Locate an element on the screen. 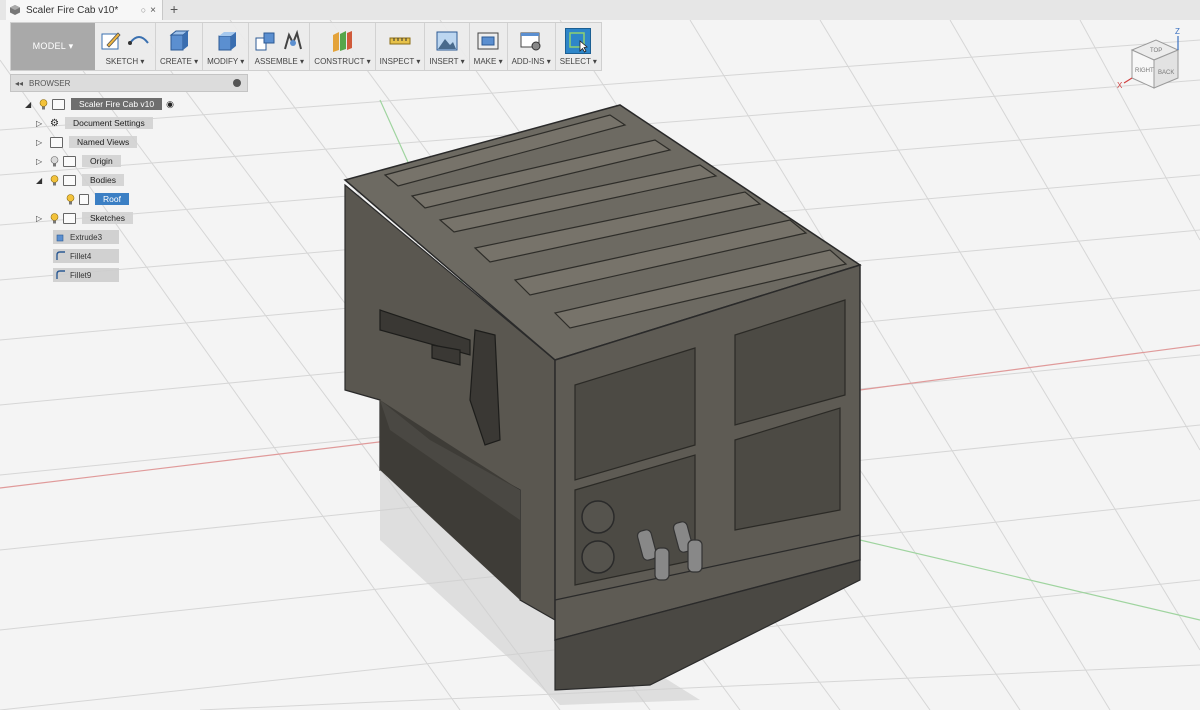  sync-icon: ○ is located at coordinates (143, 10).